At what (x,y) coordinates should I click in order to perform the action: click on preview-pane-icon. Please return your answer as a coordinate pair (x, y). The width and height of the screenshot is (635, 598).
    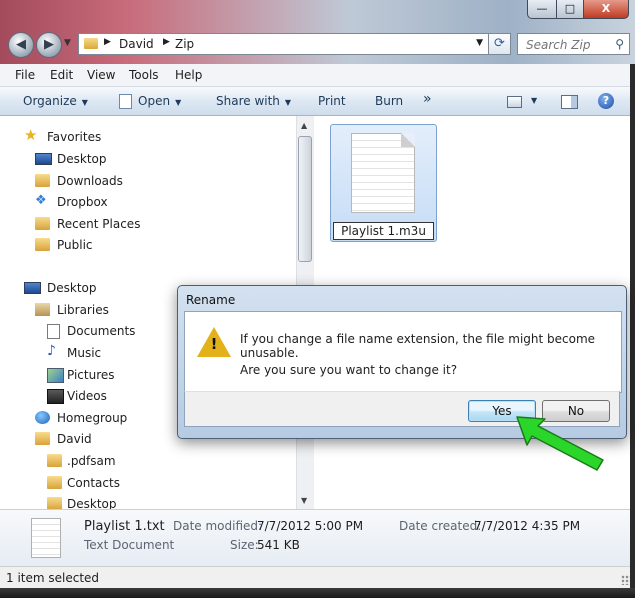
    Looking at the image, I should click on (569, 102).